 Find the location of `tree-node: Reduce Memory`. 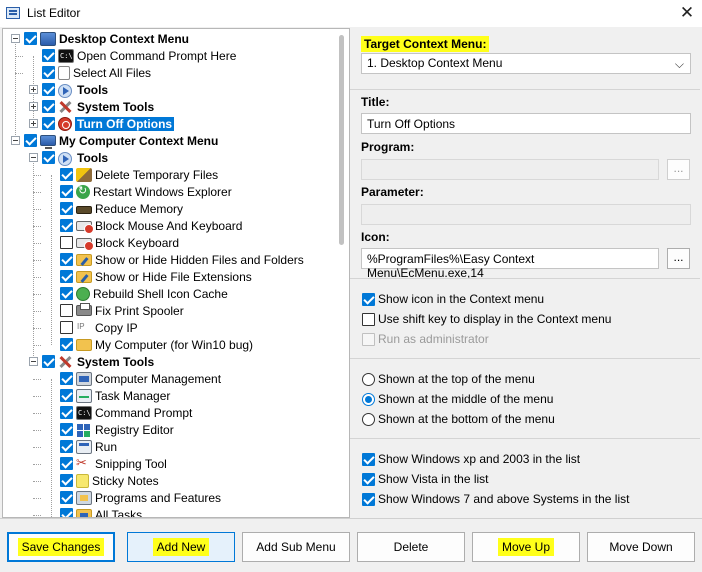

tree-node: Reduce Memory is located at coordinates (115, 208).